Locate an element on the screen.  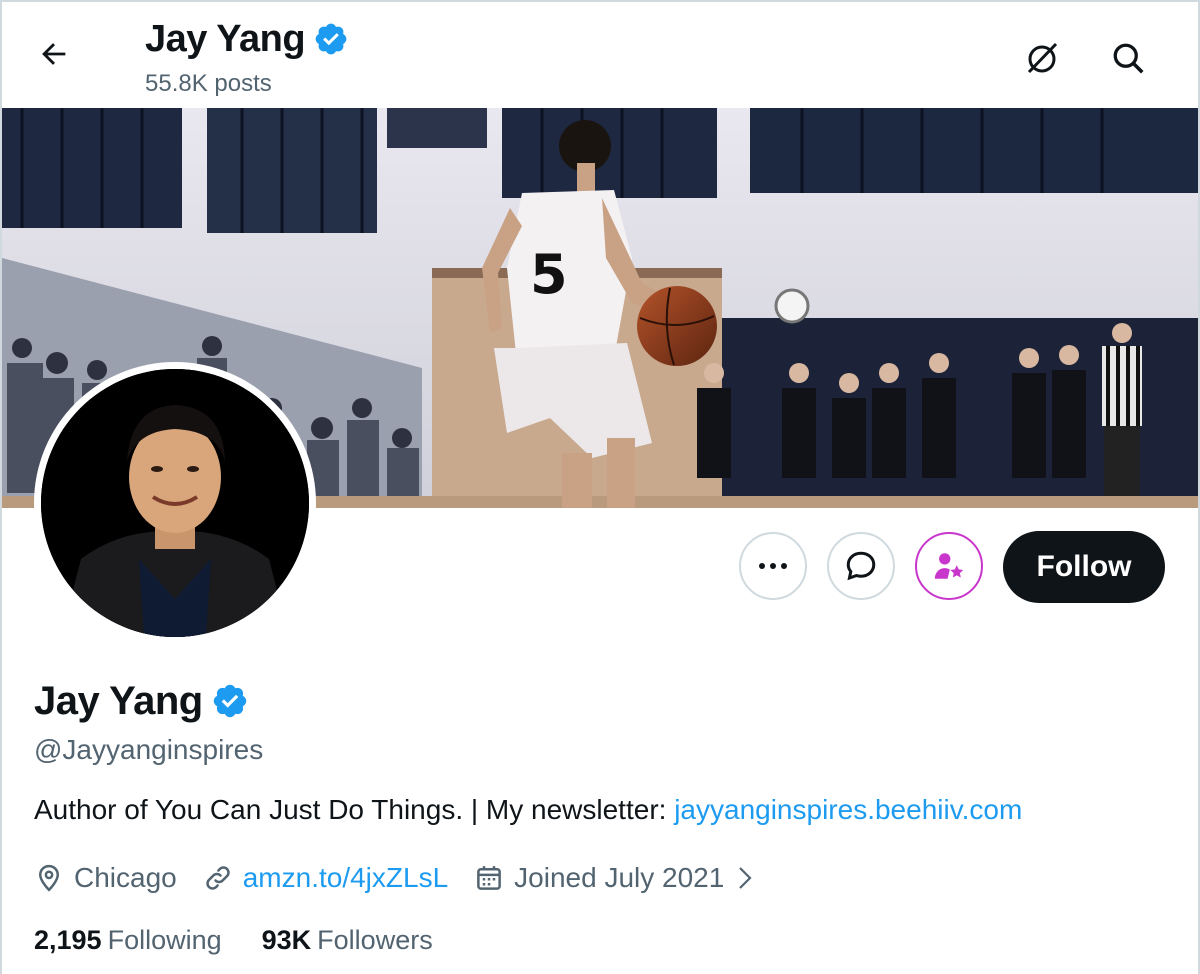
grok-button is located at coordinates (1042, 58).